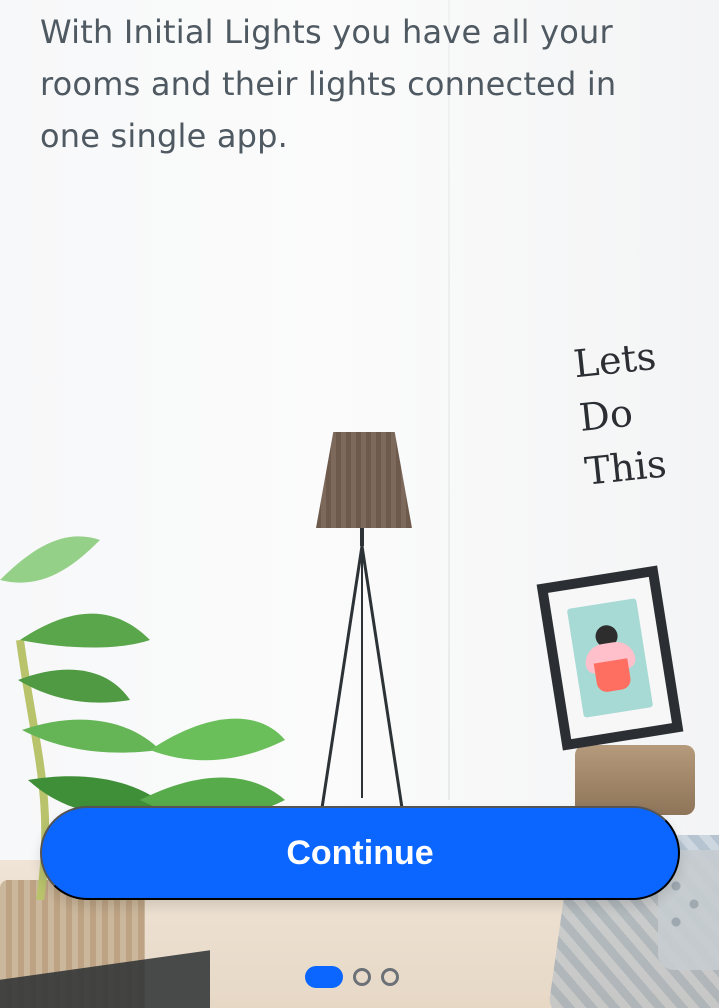 The height and width of the screenshot is (1008, 719). What do you see at coordinates (360, 853) in the screenshot?
I see `continue-button: Continue` at bounding box center [360, 853].